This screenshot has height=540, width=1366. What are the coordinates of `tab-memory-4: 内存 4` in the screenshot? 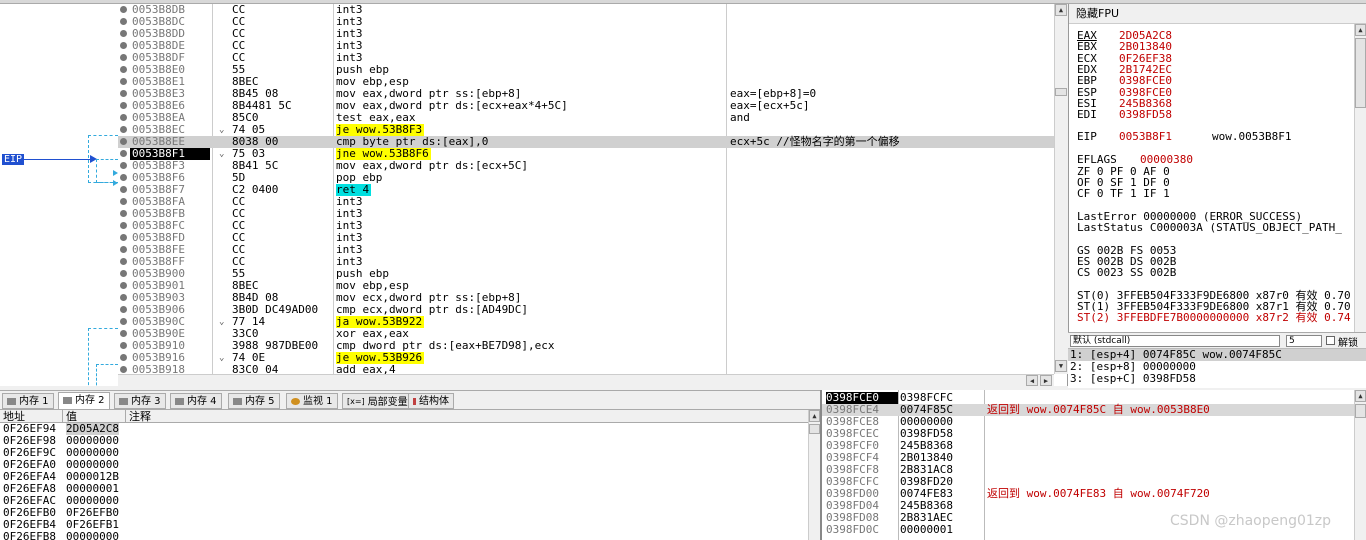 It's located at (196, 401).